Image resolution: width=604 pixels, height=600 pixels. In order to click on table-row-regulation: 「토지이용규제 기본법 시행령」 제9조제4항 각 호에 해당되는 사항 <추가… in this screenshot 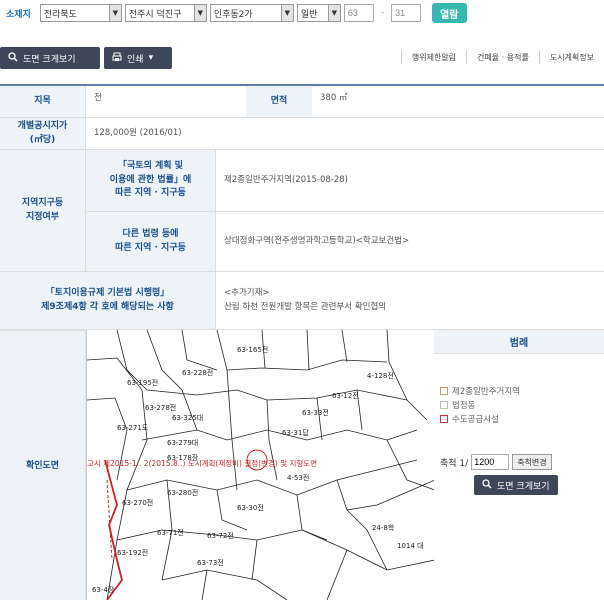, I will do `click(302, 301)`.